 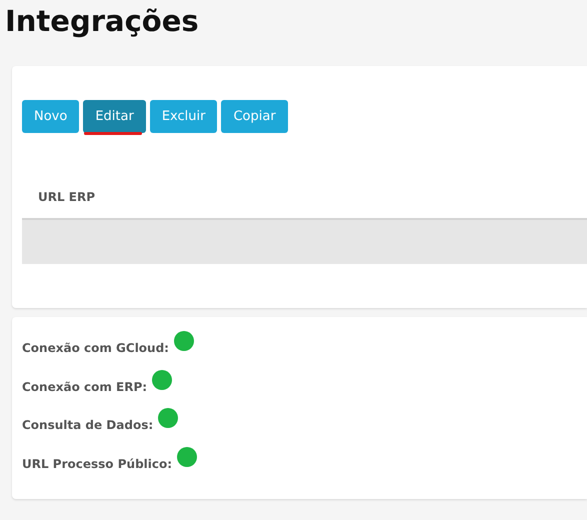 What do you see at coordinates (102, 21) in the screenshot?
I see `page-title: Integrações` at bounding box center [102, 21].